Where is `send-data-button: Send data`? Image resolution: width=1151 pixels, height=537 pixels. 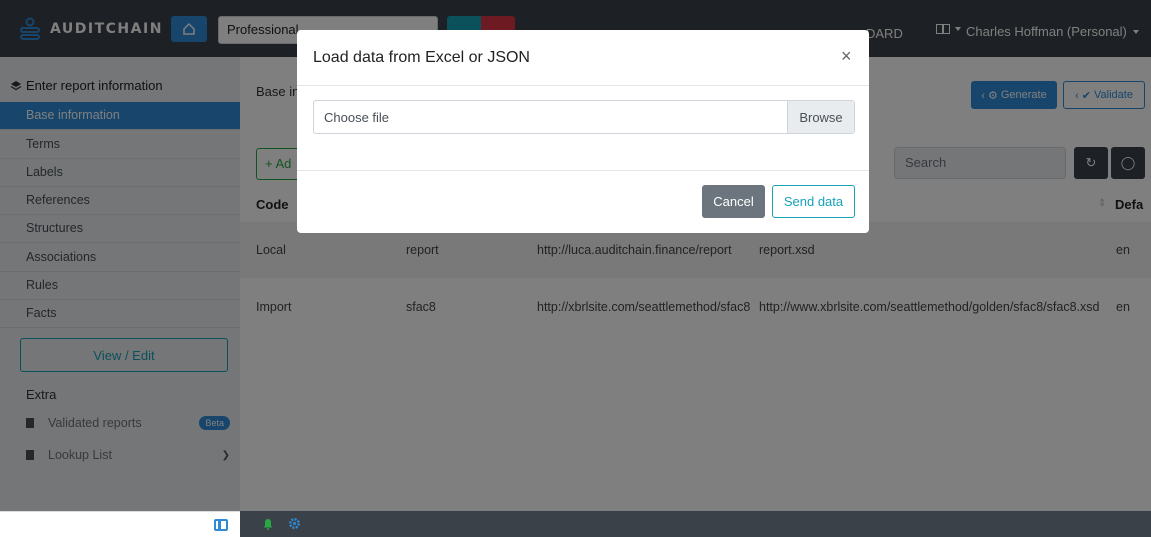
send-data-button: Send data is located at coordinates (813, 201).